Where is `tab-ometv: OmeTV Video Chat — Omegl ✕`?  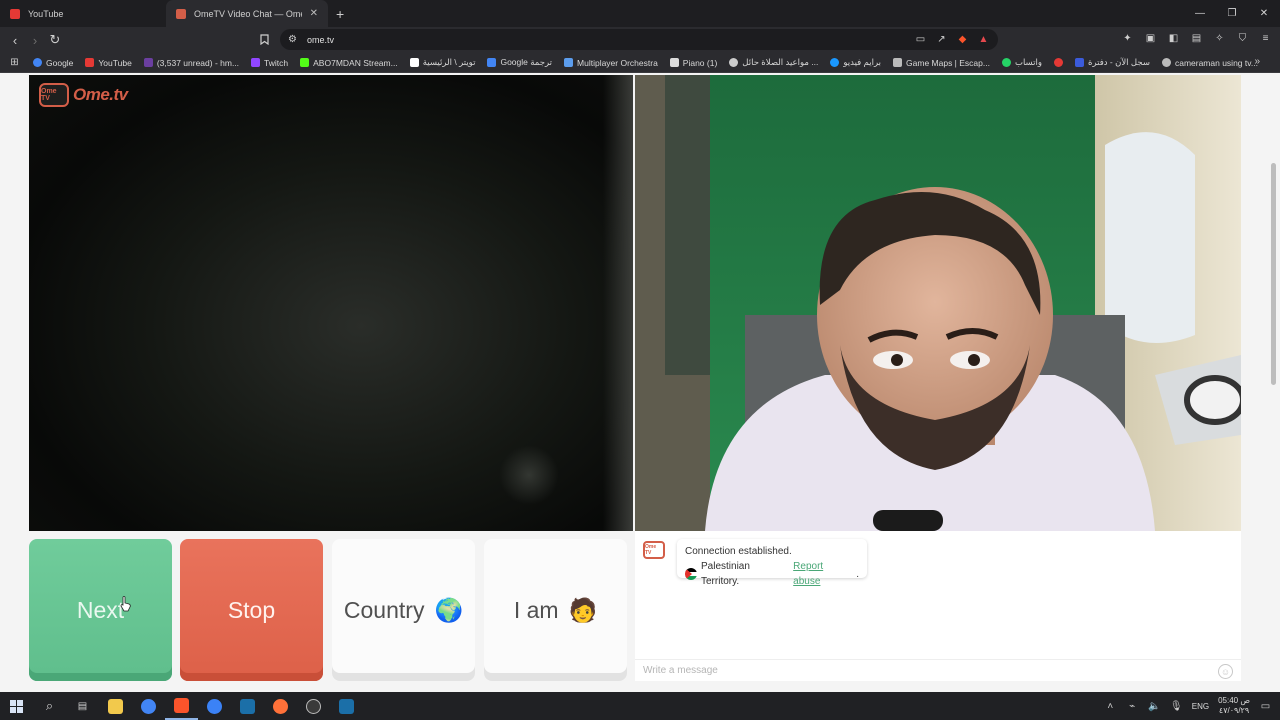 tab-ometv: OmeTV Video Chat — Omegl ✕ is located at coordinates (247, 13).